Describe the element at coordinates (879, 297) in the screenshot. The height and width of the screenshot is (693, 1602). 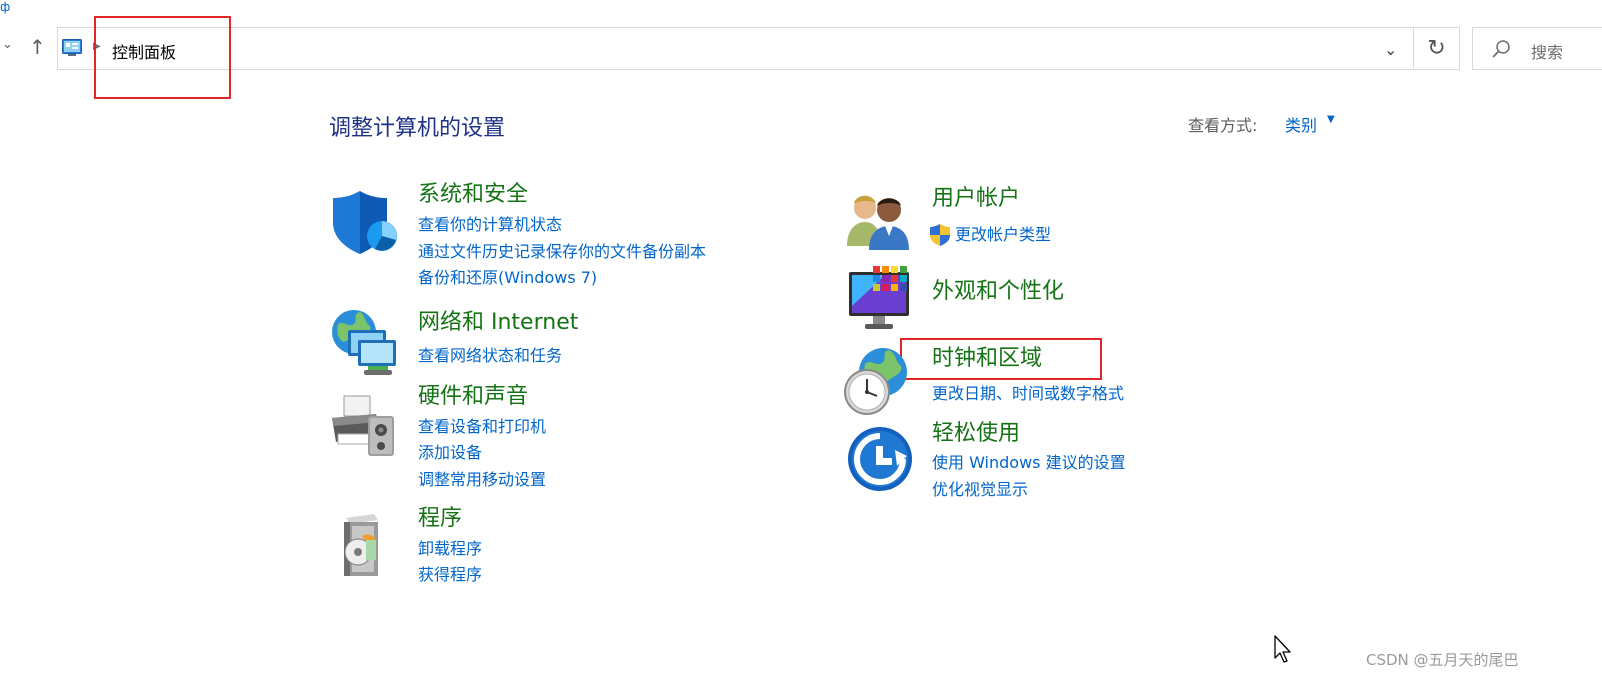
I see `appearance-monitor-palette-icon` at that location.